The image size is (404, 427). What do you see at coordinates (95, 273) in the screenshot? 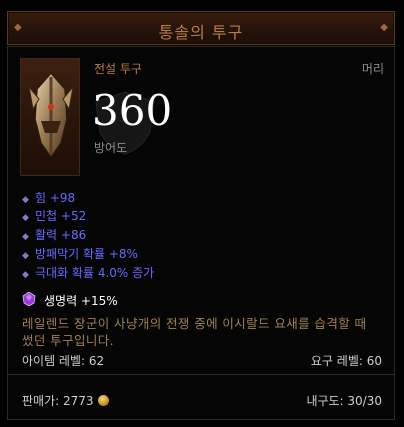
I see `affix-text: 극대화 확률 4.0% 증가` at bounding box center [95, 273].